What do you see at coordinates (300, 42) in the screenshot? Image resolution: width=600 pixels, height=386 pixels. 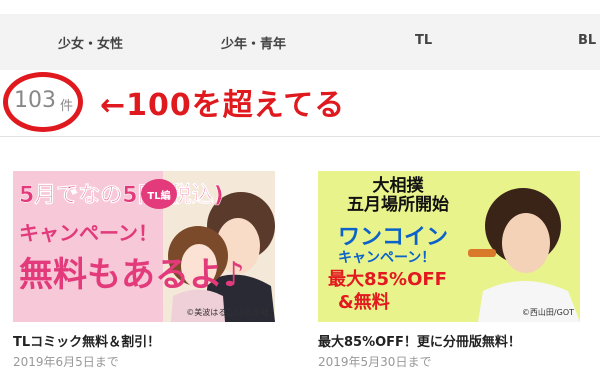 I see `category-tabs: 少女・女性 少年・青年 TL BL` at bounding box center [300, 42].